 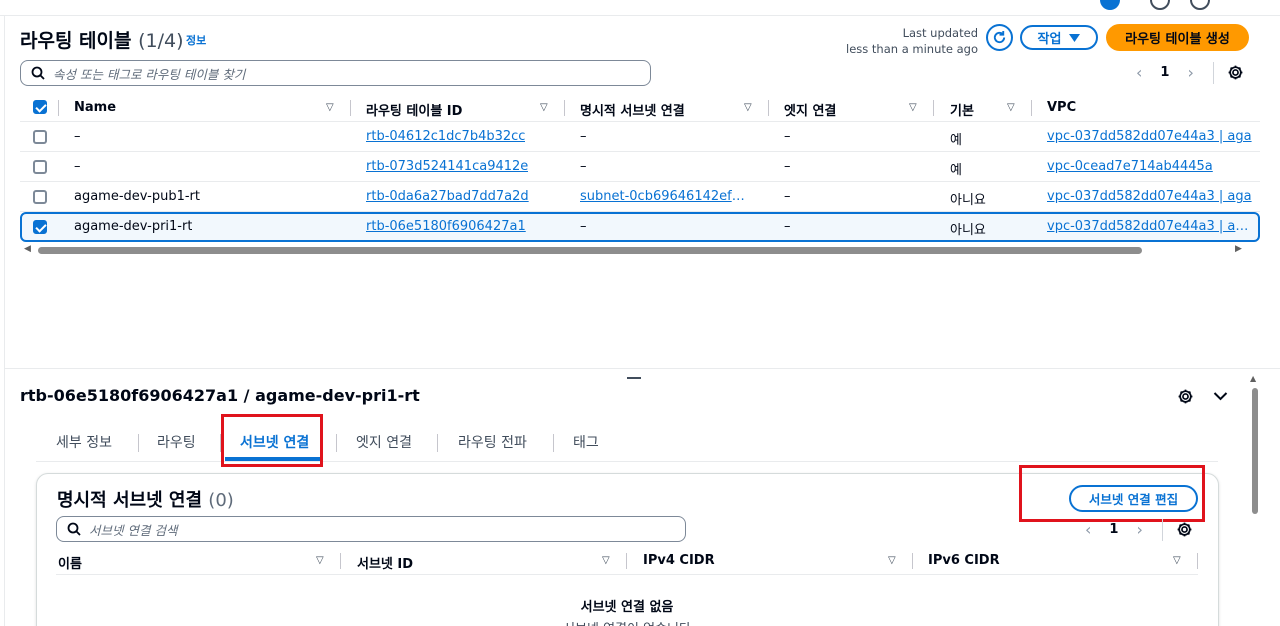 I want to click on cloudshell-icon, so click(x=1110, y=5).